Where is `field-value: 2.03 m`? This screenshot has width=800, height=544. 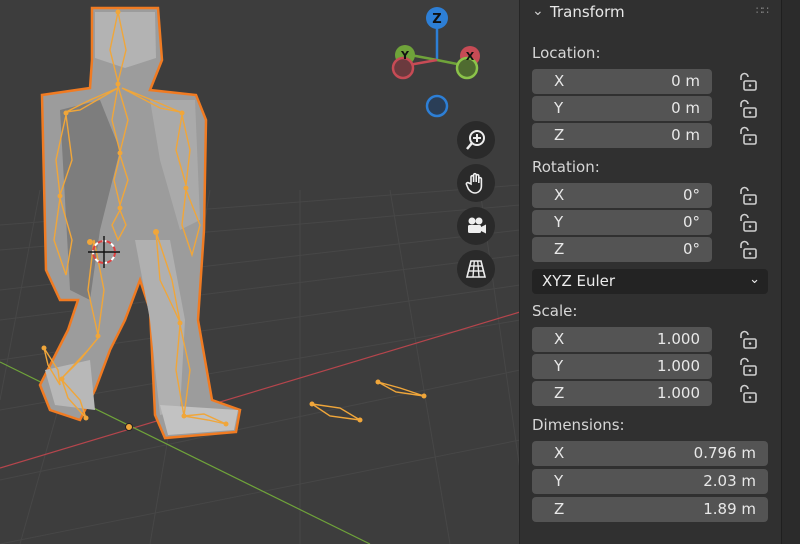 field-value: 2.03 m is located at coordinates (729, 481).